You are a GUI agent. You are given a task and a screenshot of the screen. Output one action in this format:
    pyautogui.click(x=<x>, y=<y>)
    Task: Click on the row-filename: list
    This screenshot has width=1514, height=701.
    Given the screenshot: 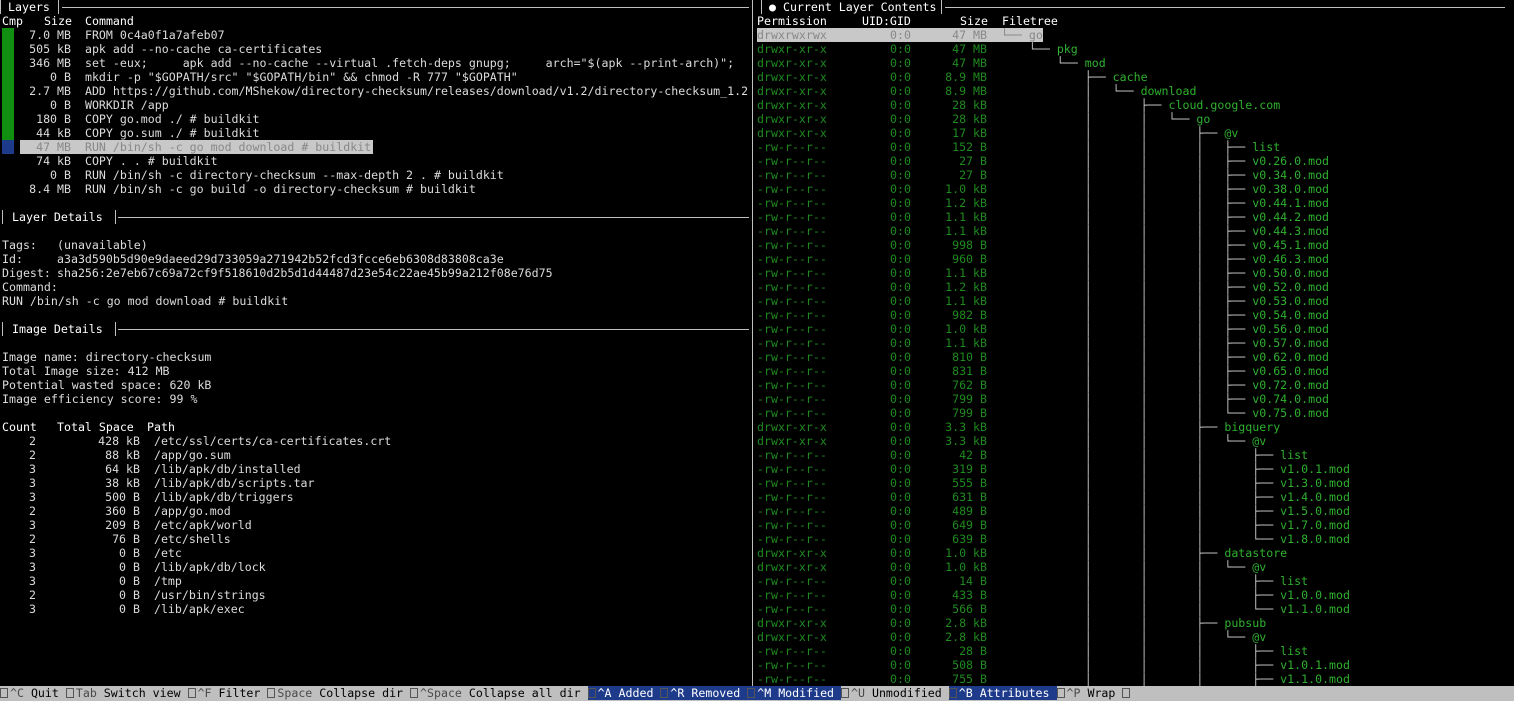 What is the action you would take?
    pyautogui.click(x=1294, y=455)
    